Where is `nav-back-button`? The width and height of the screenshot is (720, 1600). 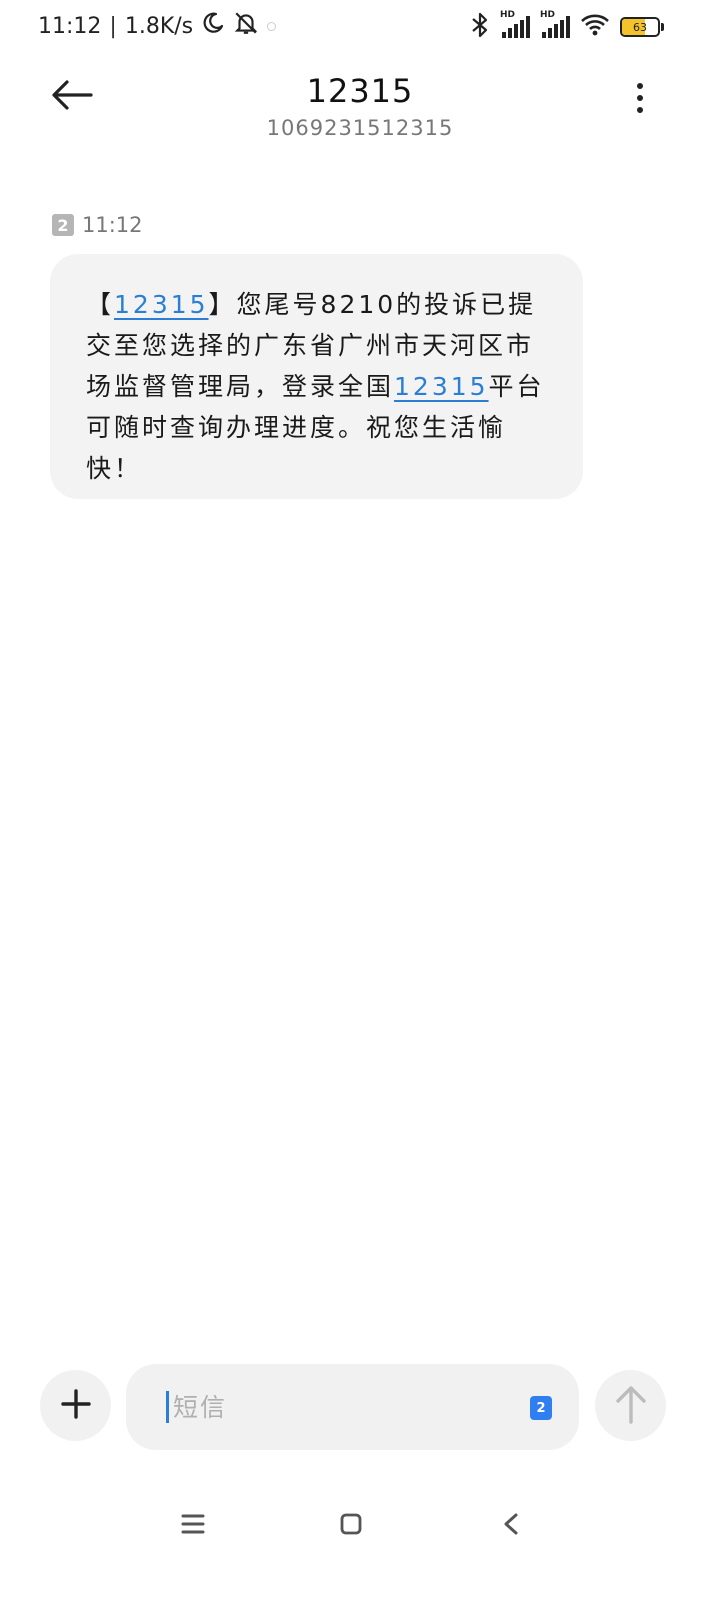
nav-back-button is located at coordinates (511, 1526).